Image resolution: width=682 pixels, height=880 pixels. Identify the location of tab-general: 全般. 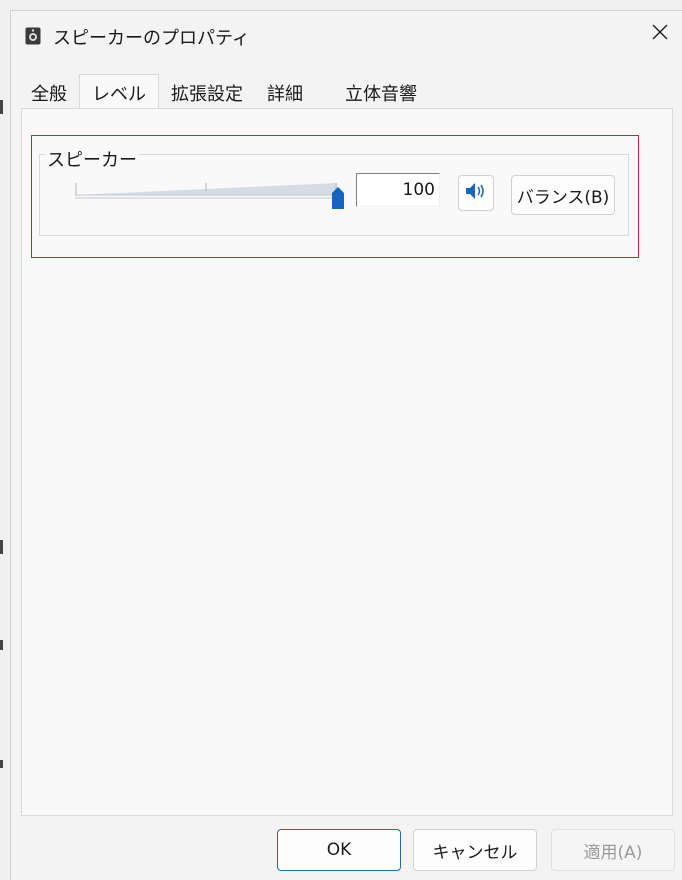
(49, 93).